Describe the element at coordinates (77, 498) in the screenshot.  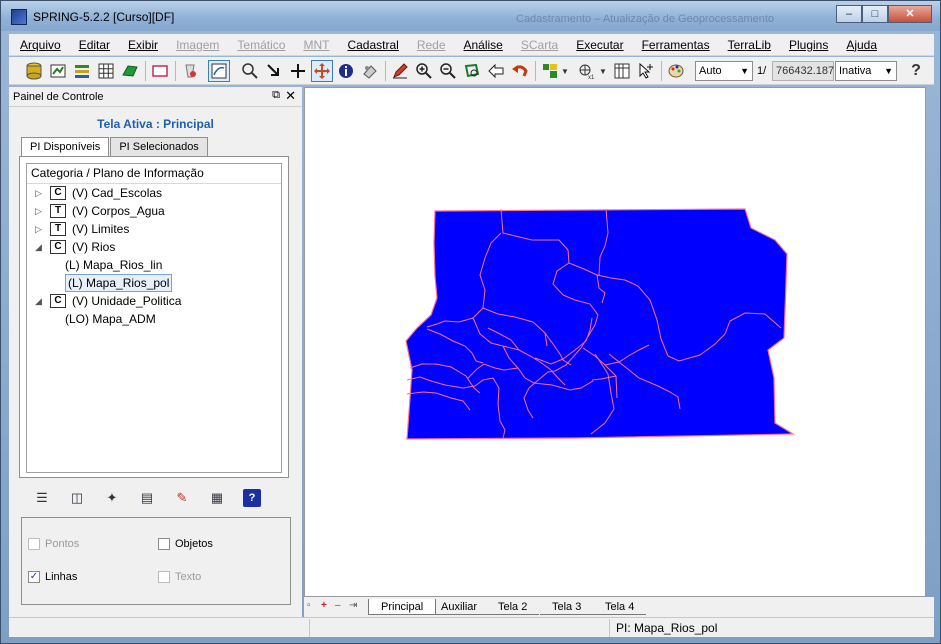
I see `query-icon: ◫` at that location.